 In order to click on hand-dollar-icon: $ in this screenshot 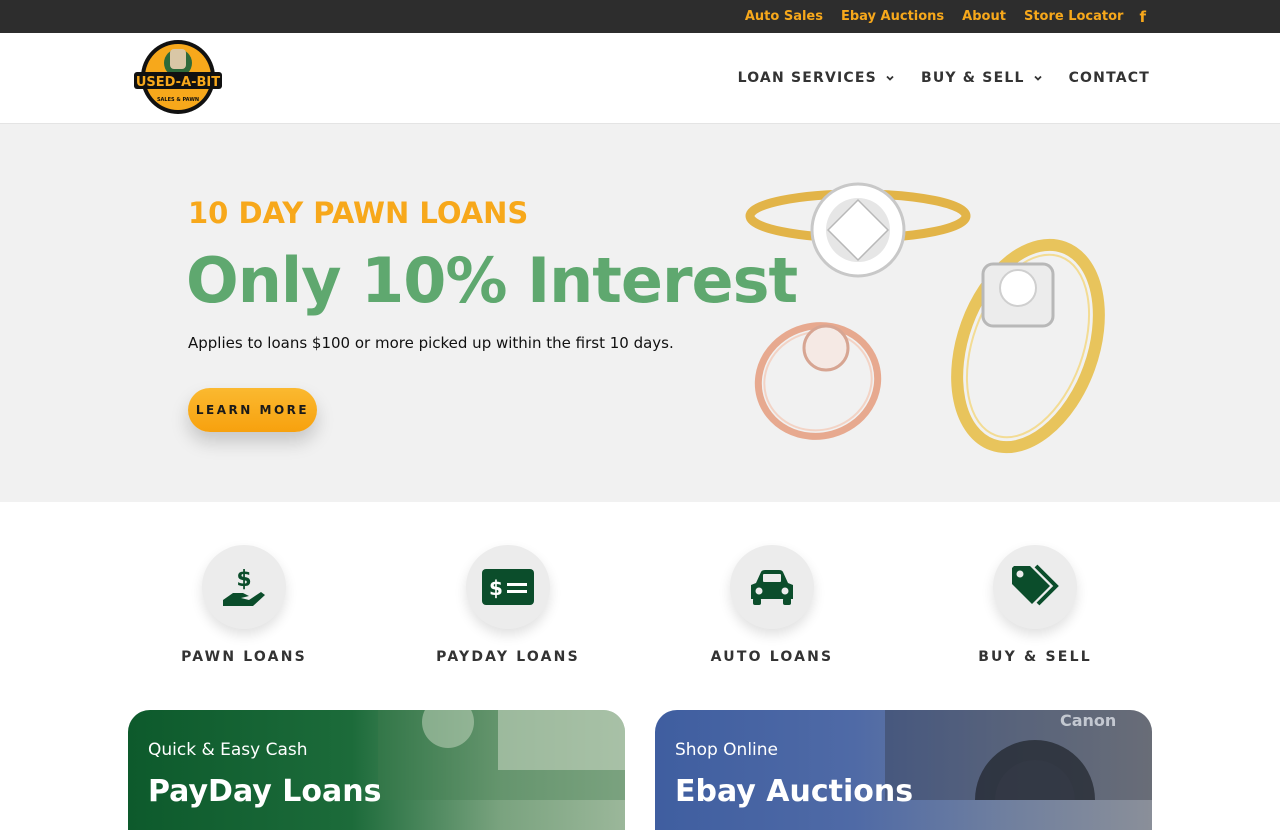, I will do `click(244, 586)`.